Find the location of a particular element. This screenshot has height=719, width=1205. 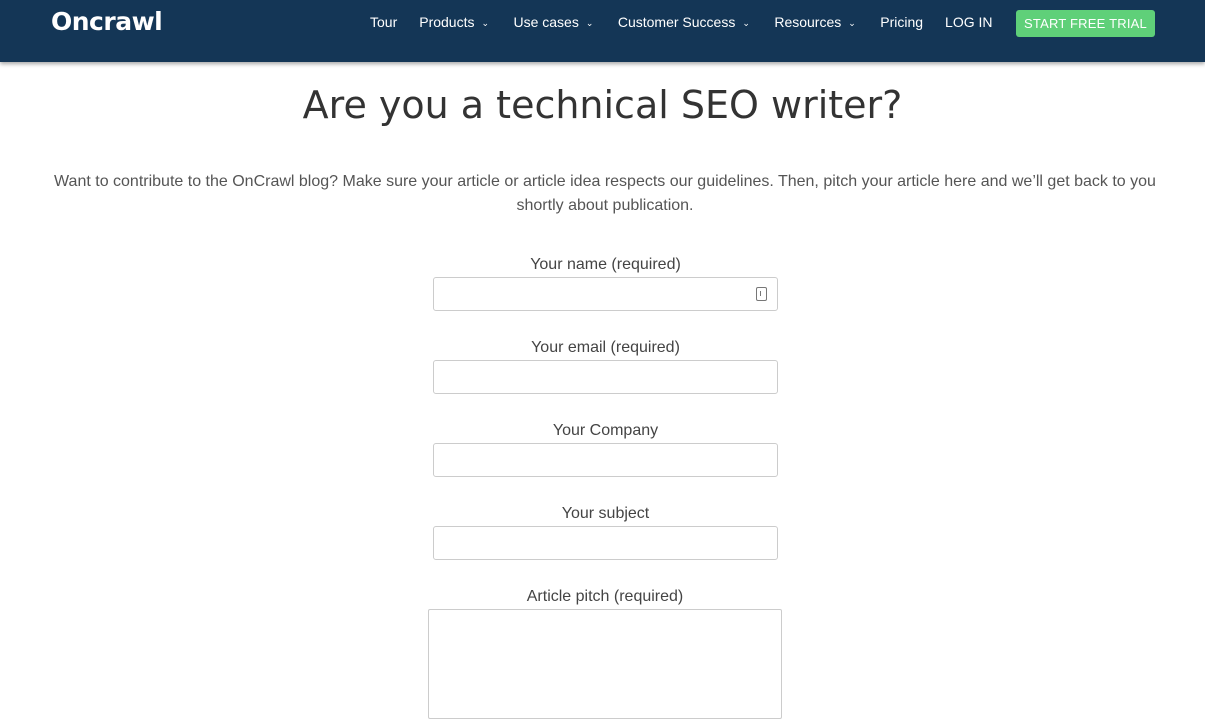

email-field-group: Your email (required) is located at coordinates (605, 366).